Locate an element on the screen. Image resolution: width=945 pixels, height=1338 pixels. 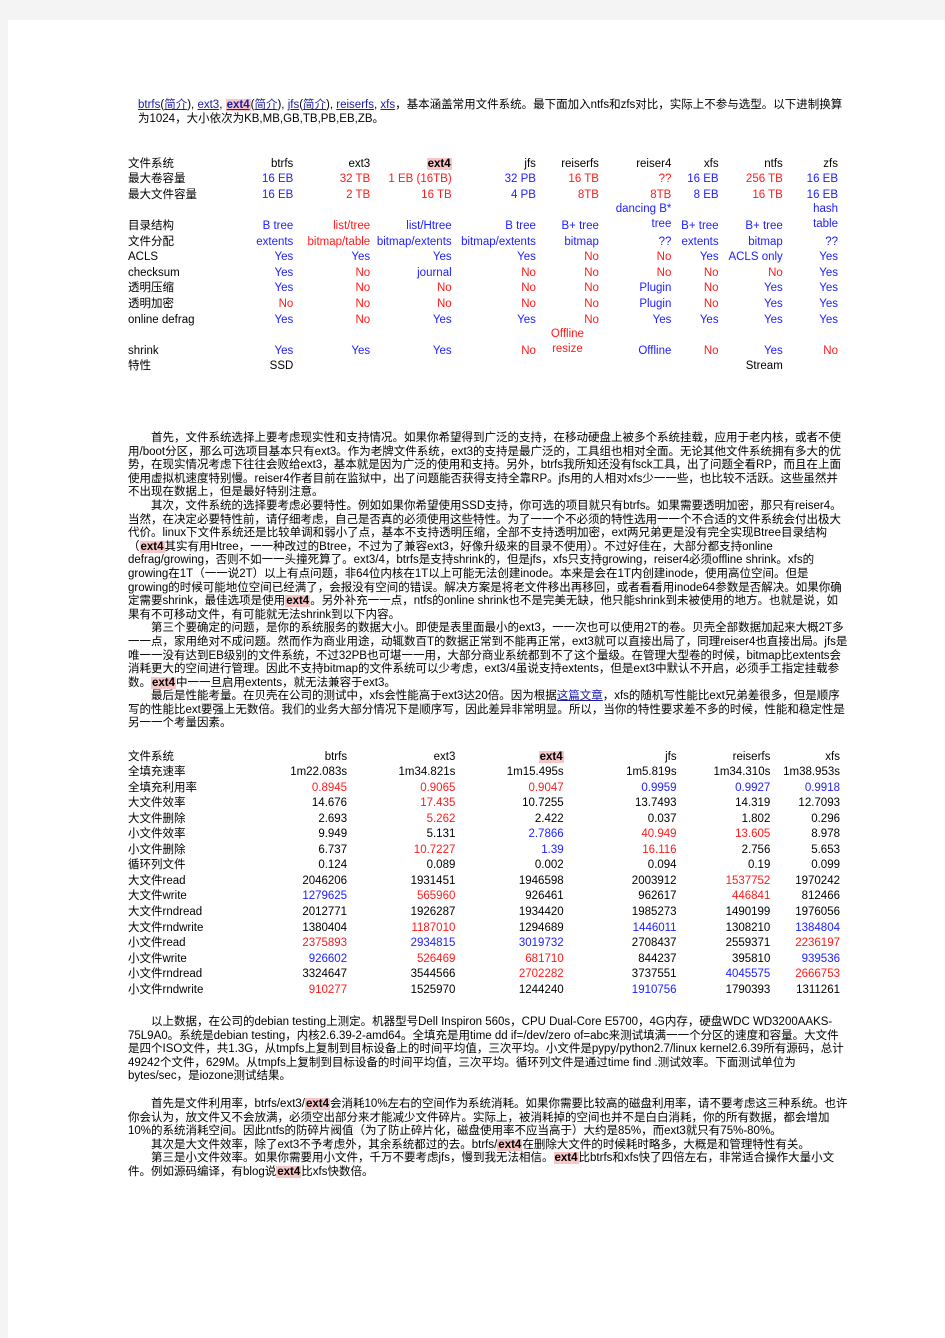
metric-value: 1976056 is located at coordinates (817, 912).